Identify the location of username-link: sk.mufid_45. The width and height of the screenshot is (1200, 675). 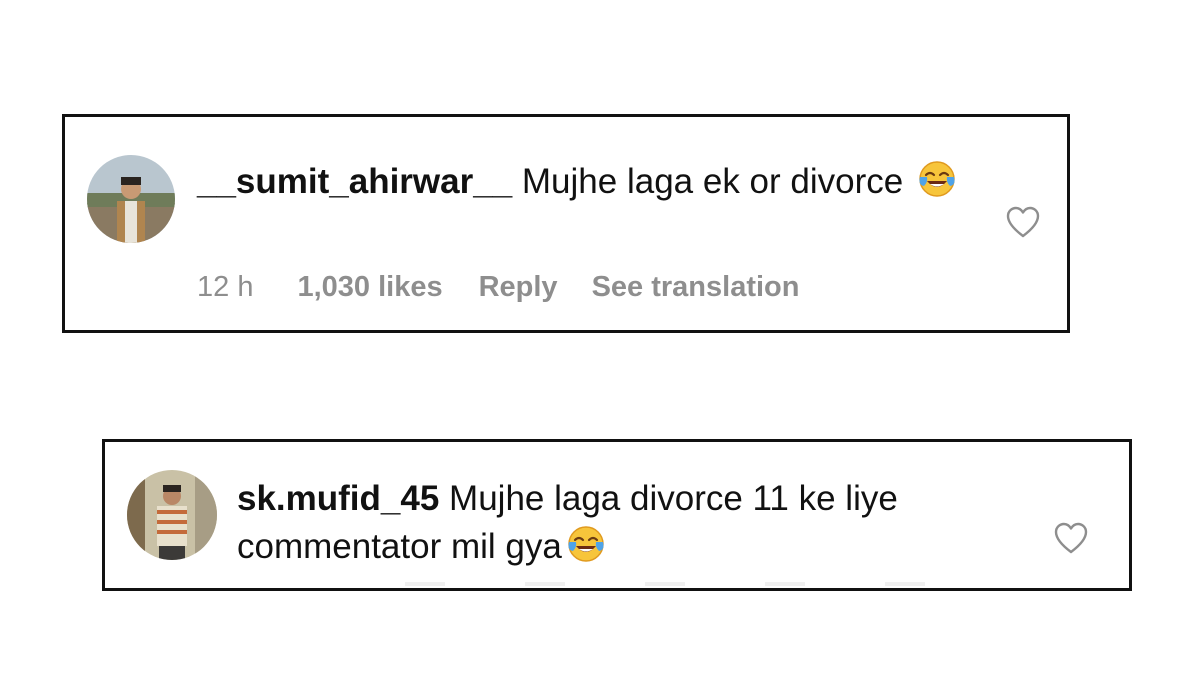
(338, 498).